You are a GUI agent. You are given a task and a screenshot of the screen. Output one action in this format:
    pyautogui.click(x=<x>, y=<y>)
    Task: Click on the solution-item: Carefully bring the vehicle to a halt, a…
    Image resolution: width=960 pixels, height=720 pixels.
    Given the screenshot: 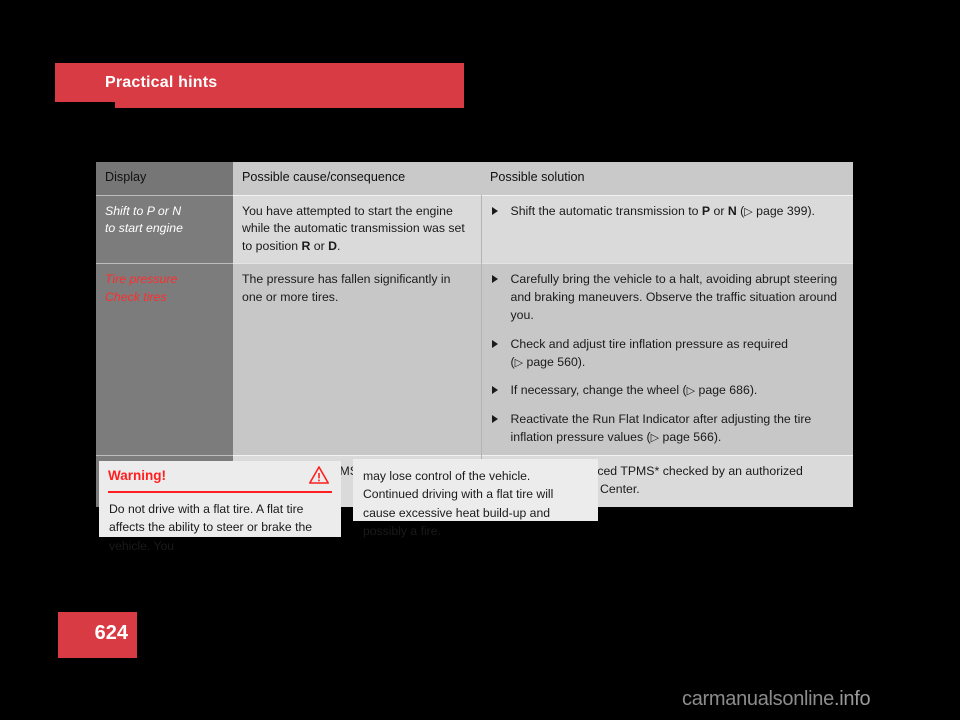 What is the action you would take?
    pyautogui.click(x=668, y=297)
    